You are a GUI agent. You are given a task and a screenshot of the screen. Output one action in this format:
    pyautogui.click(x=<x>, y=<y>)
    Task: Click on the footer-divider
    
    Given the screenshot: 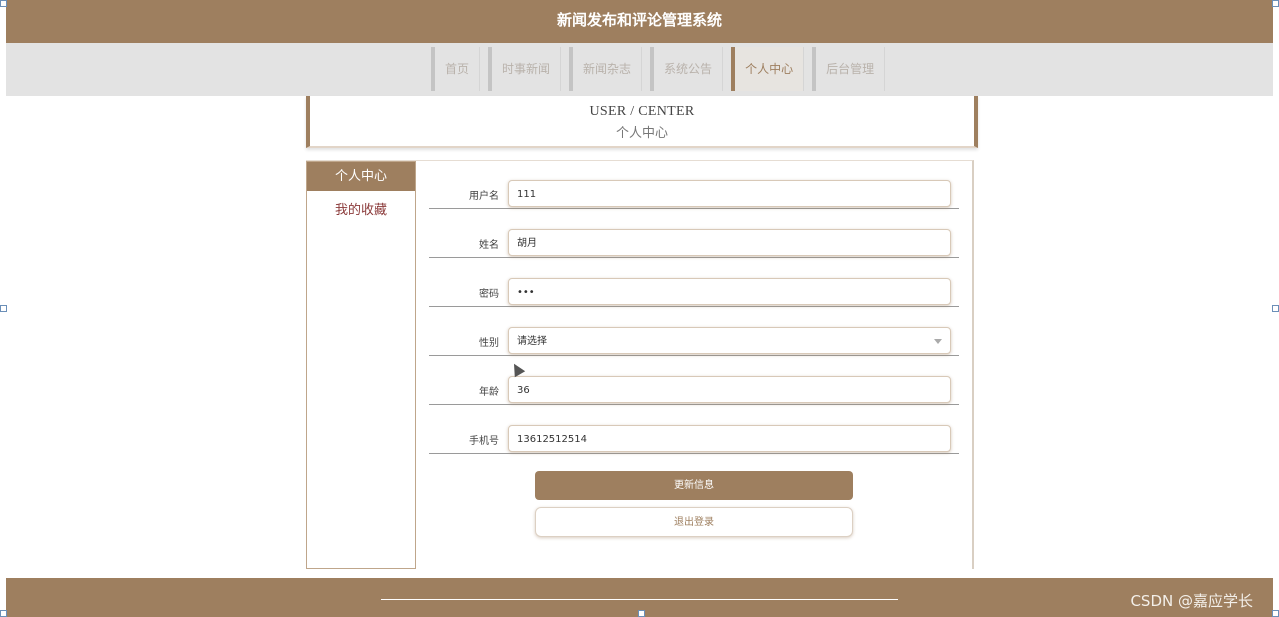 What is the action you would take?
    pyautogui.click(x=639, y=599)
    